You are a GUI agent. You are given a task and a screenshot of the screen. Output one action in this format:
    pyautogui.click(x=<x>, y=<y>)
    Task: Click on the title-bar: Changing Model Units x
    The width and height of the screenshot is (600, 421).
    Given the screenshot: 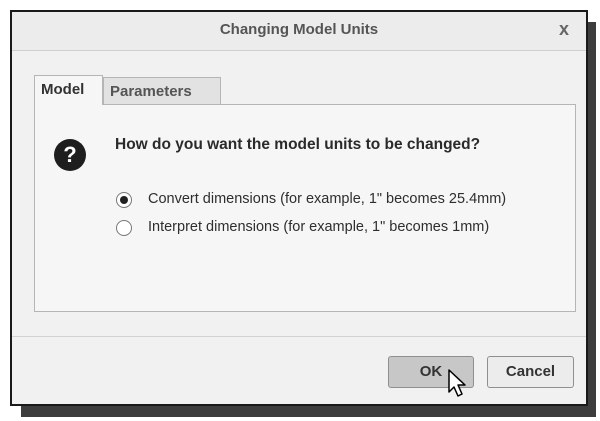 What is the action you would take?
    pyautogui.click(x=299, y=31)
    